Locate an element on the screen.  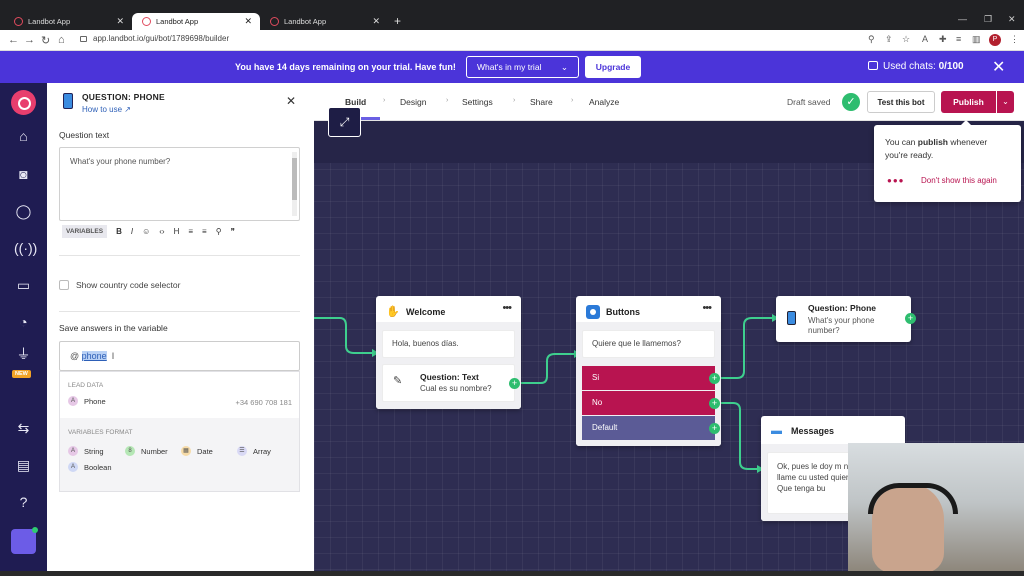
message-bubble: Quiere que le llamemos? is located at coordinates (648, 344).